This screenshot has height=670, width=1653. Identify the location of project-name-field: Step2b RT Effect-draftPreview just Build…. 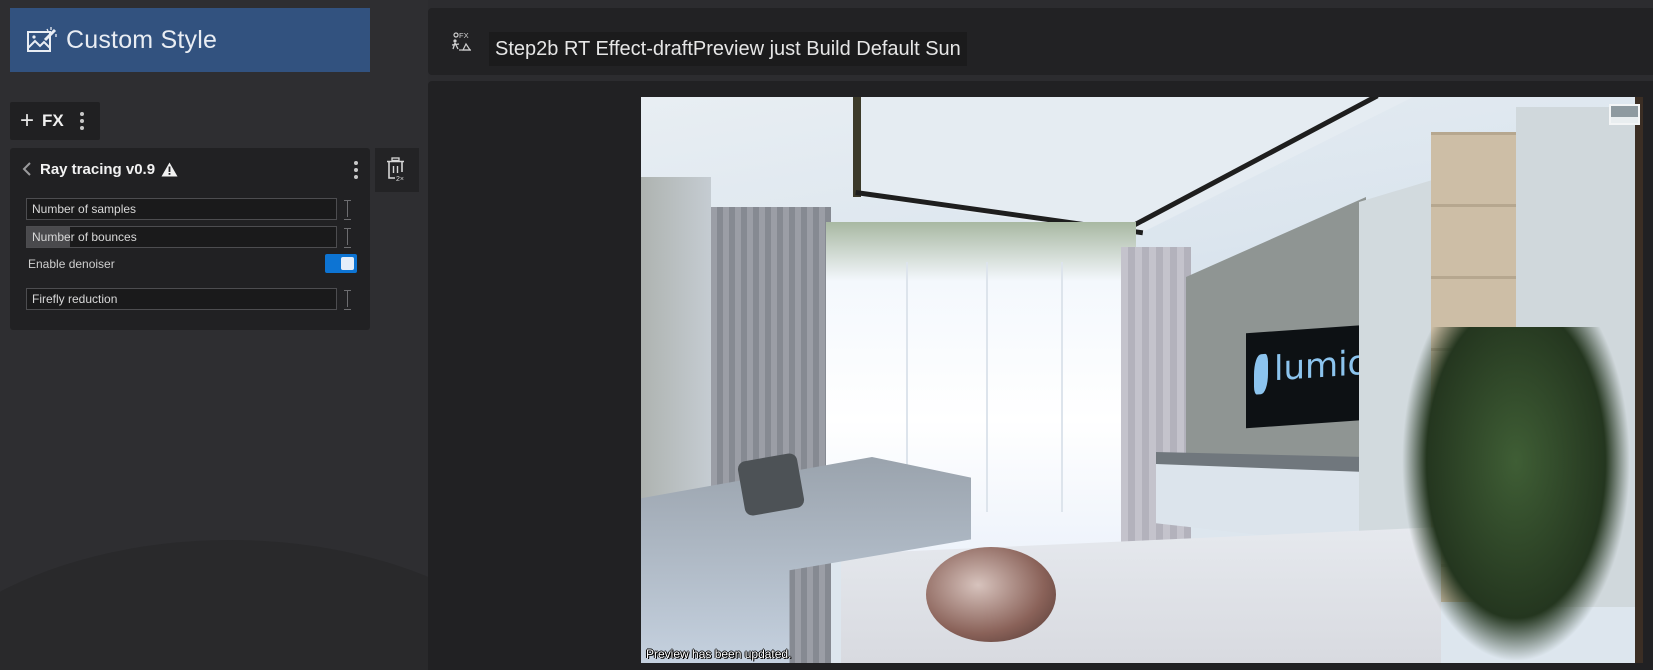
(728, 49).